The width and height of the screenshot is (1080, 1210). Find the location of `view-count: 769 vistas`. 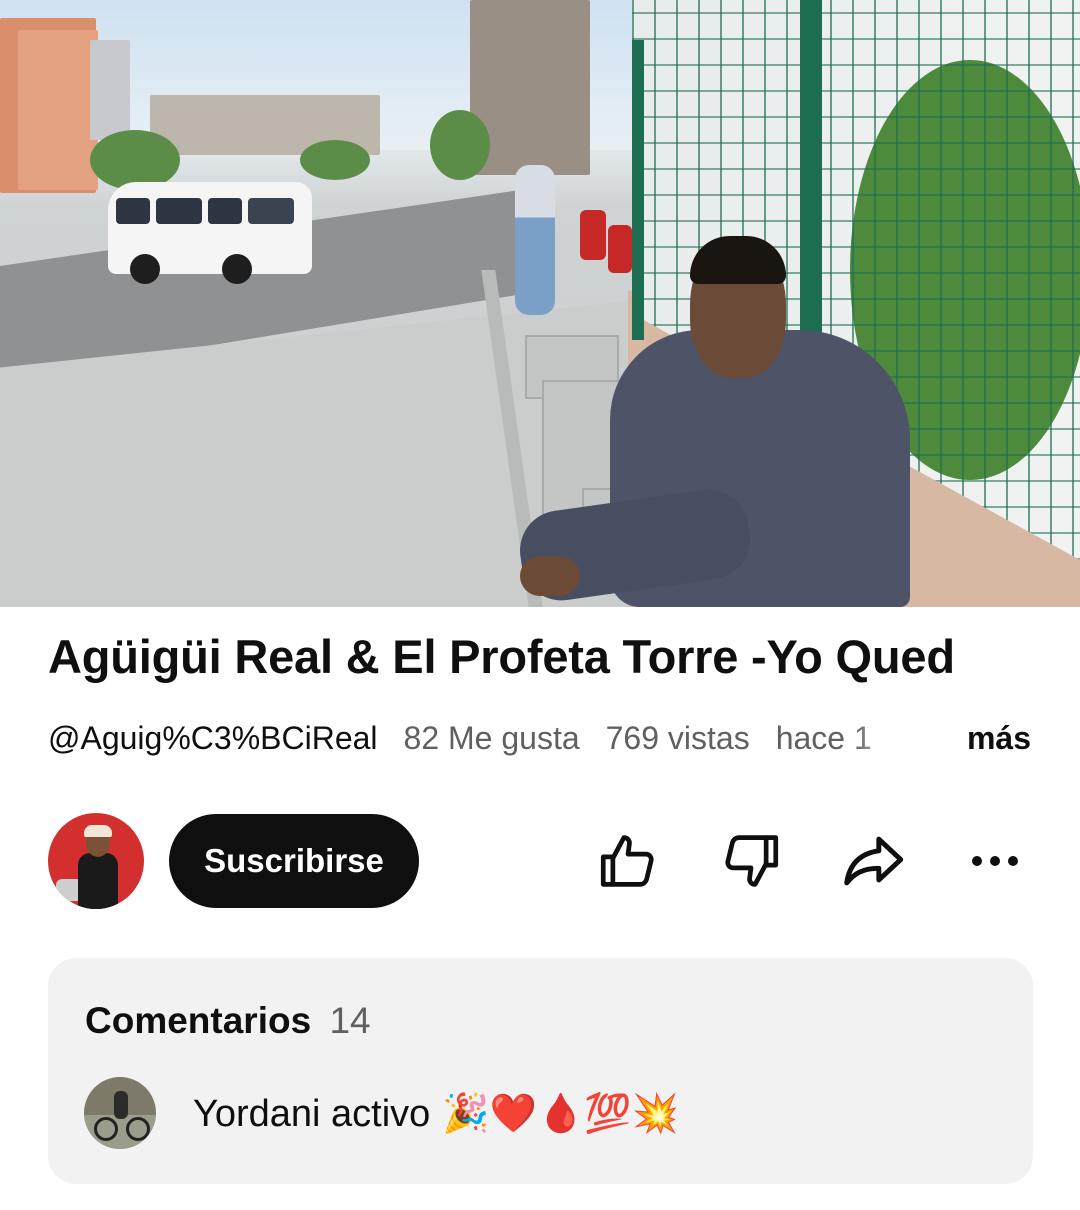

view-count: 769 vistas is located at coordinates (677, 738).